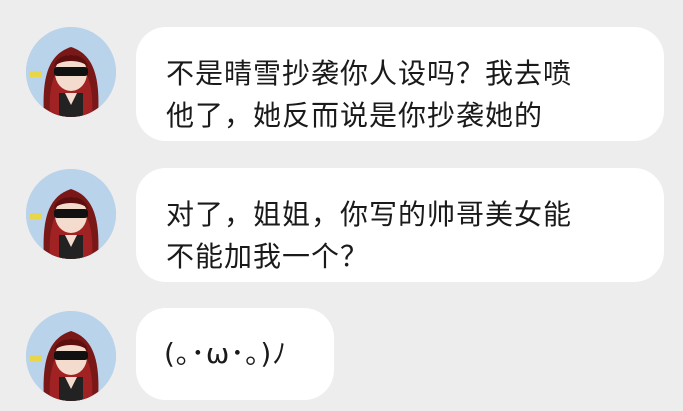 This screenshot has width=683, height=411. I want to click on message-text-line: (｡･ω･｡)ﾉ, so click(226, 353).